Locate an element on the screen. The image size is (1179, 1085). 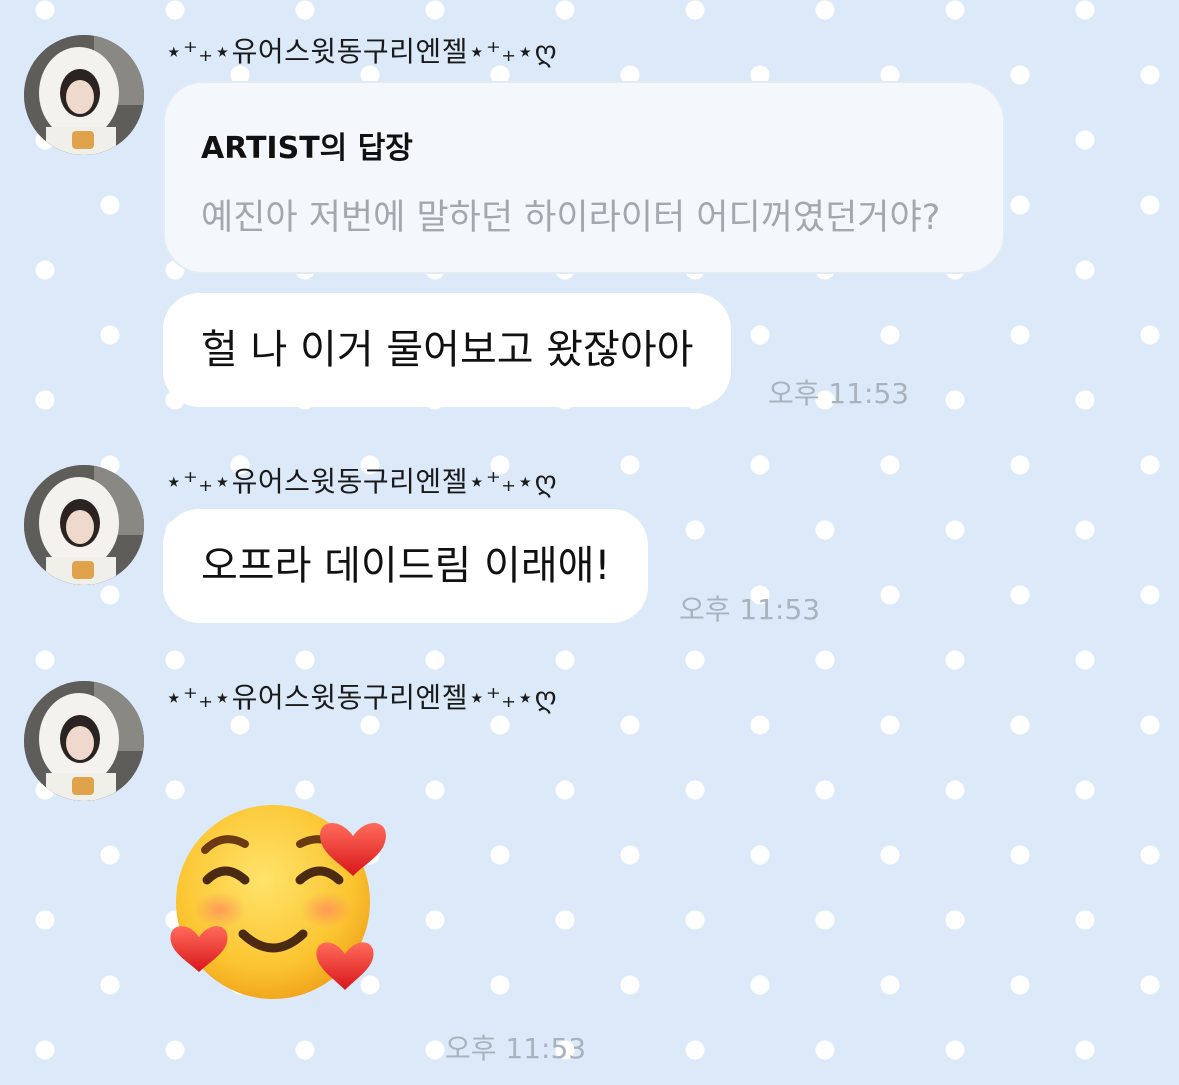
message-bubble: 오프라 데이드림 이래애! is located at coordinates (406, 566).